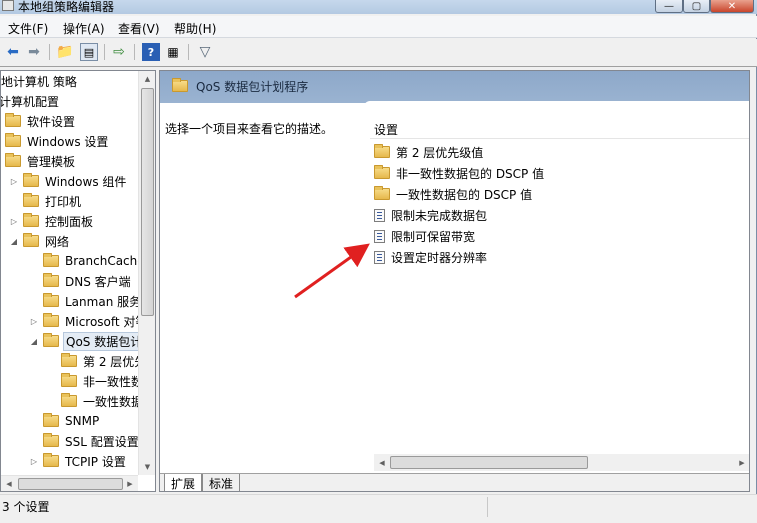 The width and height of the screenshot is (757, 523). What do you see at coordinates (559, 129) in the screenshot?
I see `column-header-setting: 设置` at bounding box center [559, 129].